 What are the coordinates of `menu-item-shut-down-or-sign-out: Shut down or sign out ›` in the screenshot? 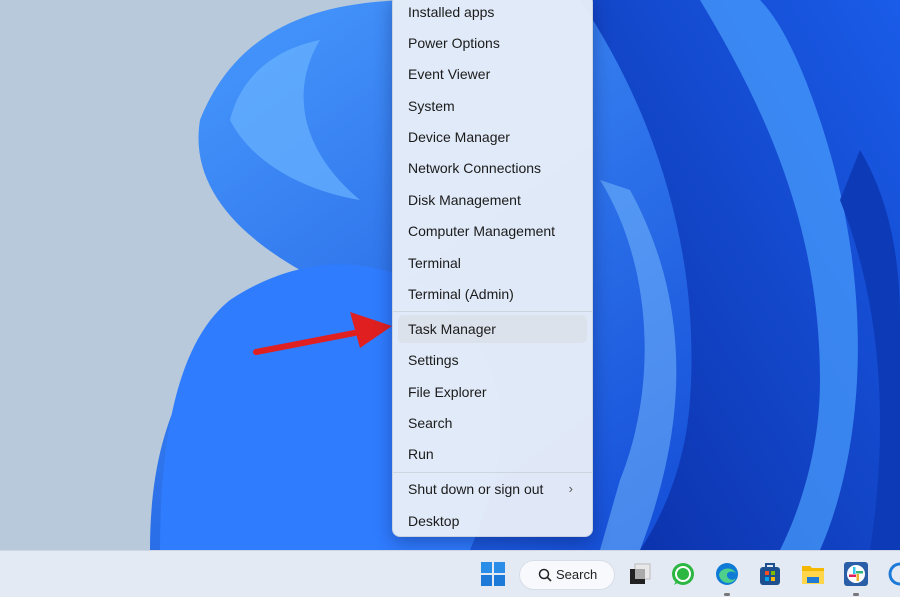 It's located at (492, 489).